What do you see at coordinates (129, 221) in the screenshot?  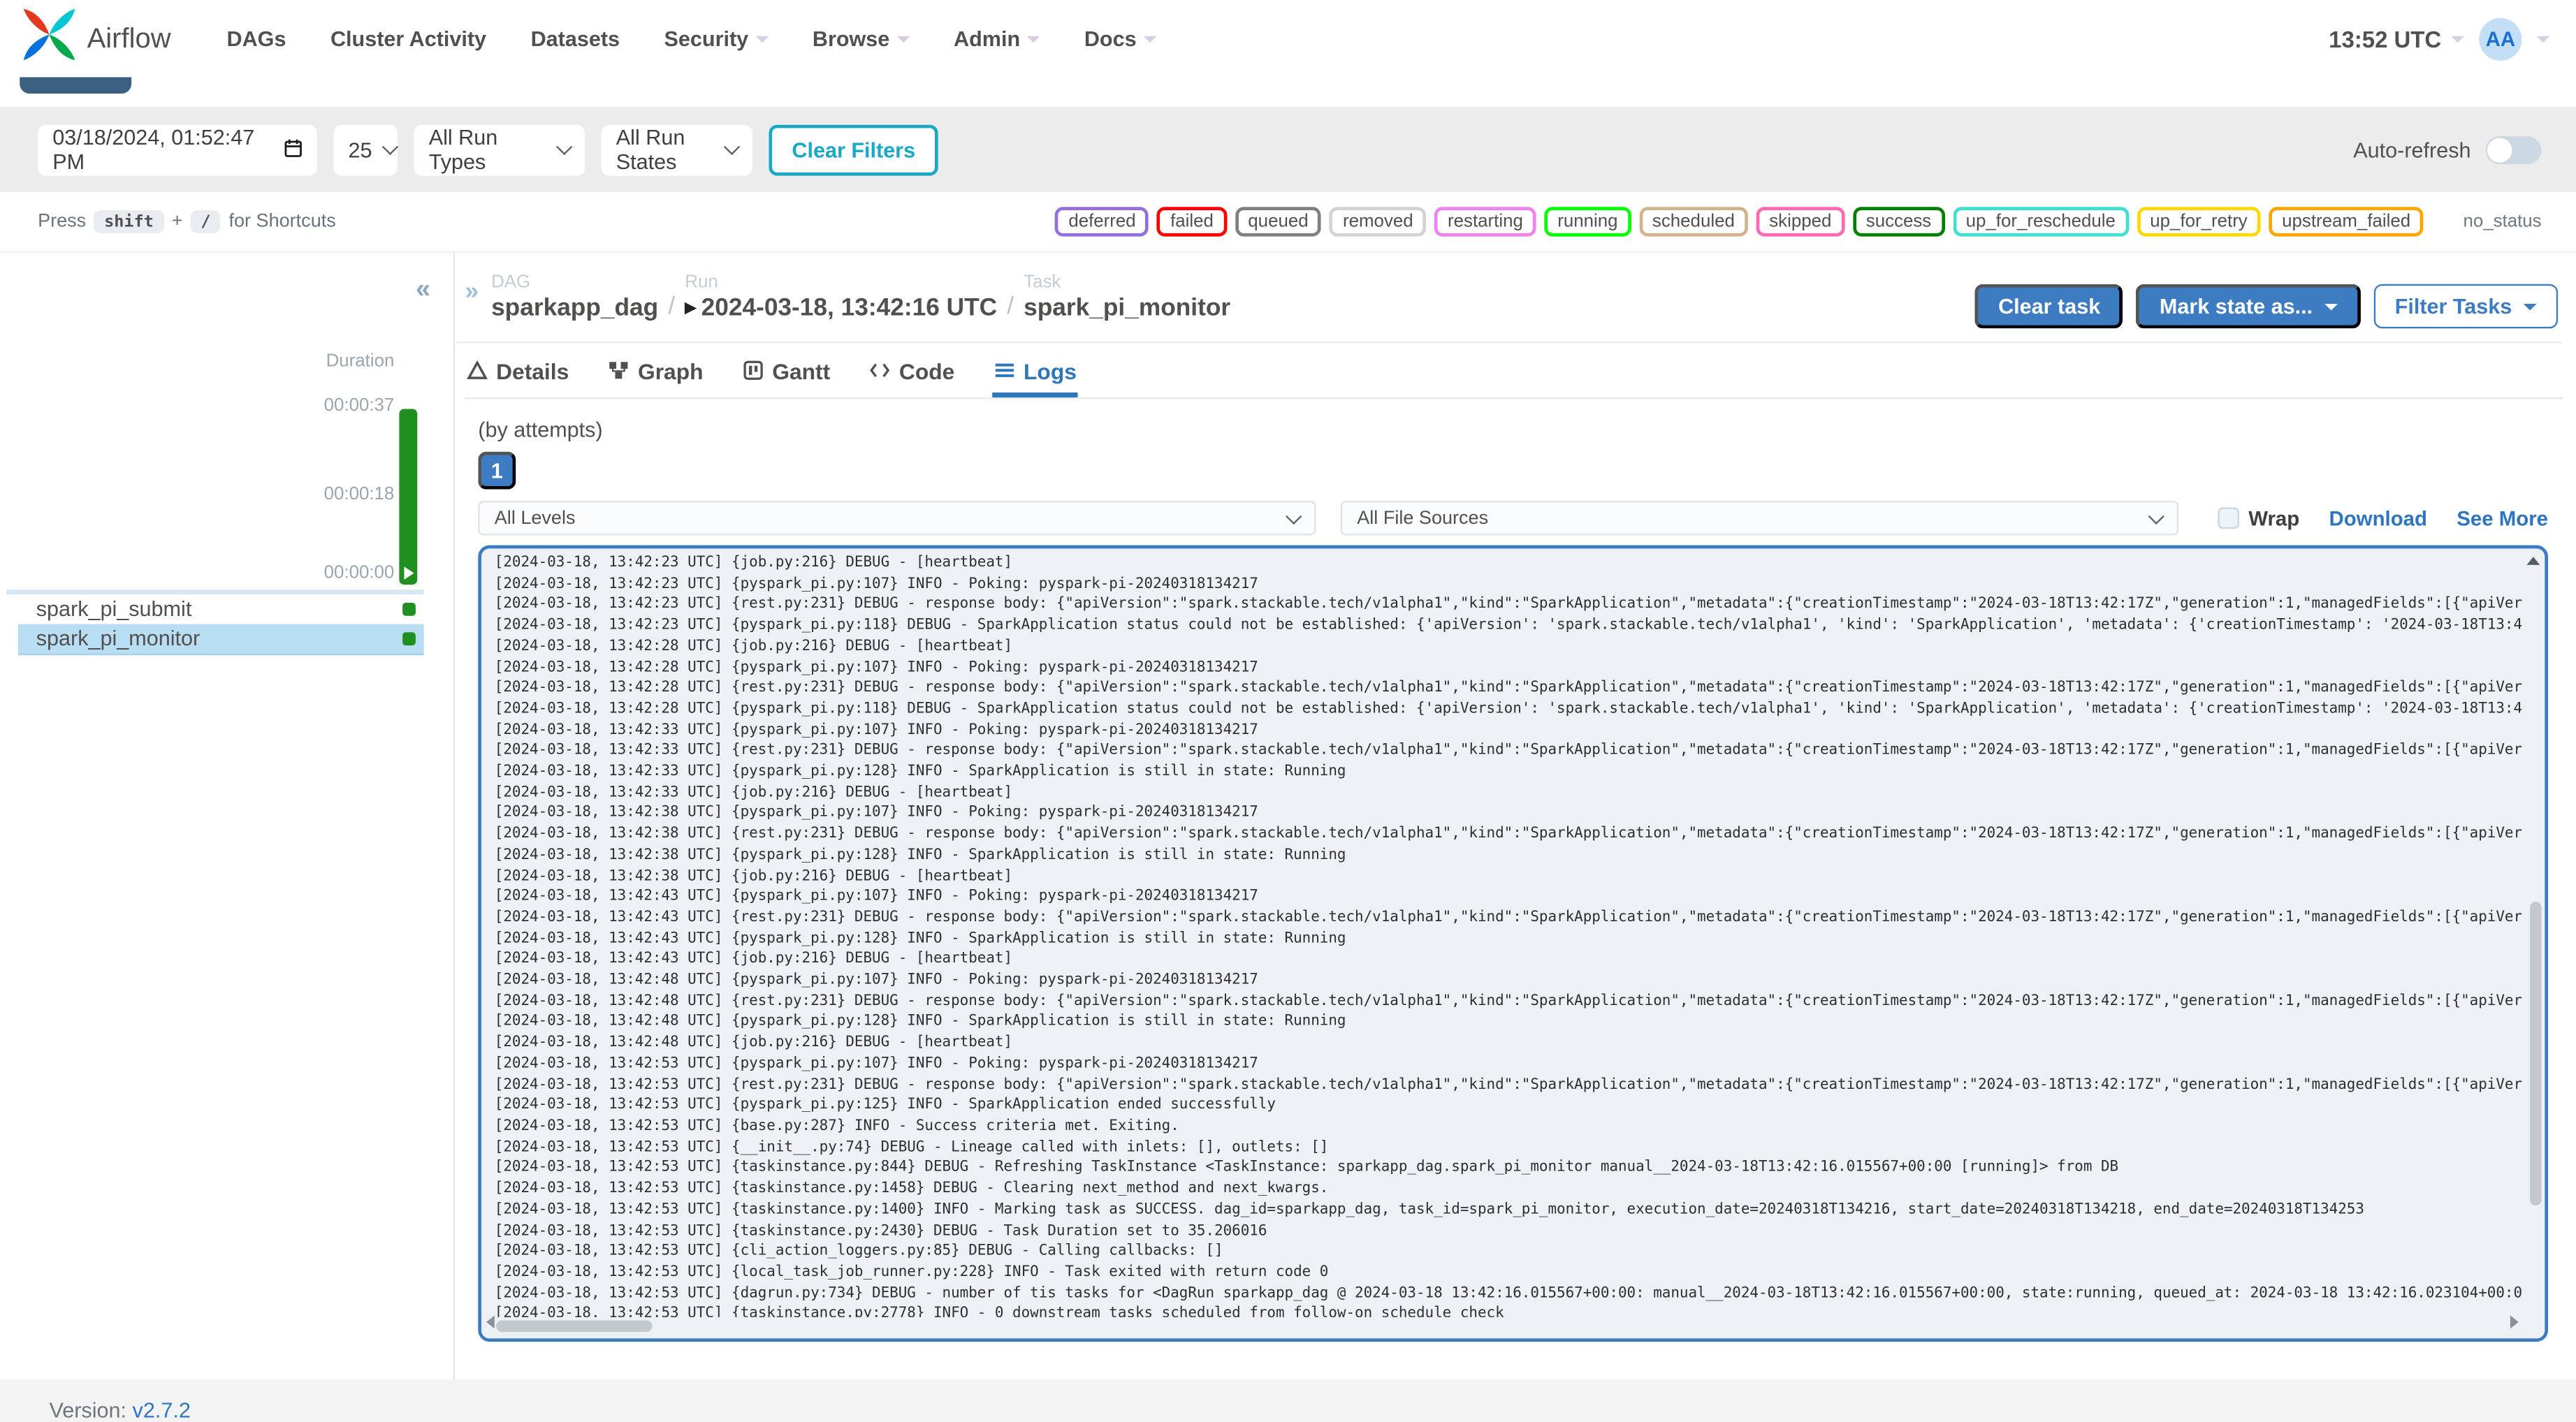 I see `shift-key: shift` at bounding box center [129, 221].